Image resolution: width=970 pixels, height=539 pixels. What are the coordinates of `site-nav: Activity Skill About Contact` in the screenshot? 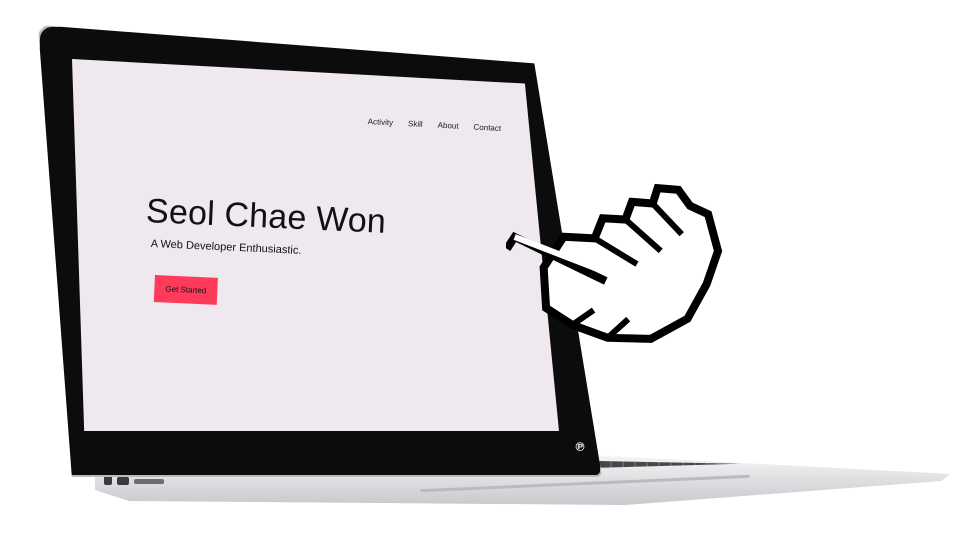 It's located at (435, 125).